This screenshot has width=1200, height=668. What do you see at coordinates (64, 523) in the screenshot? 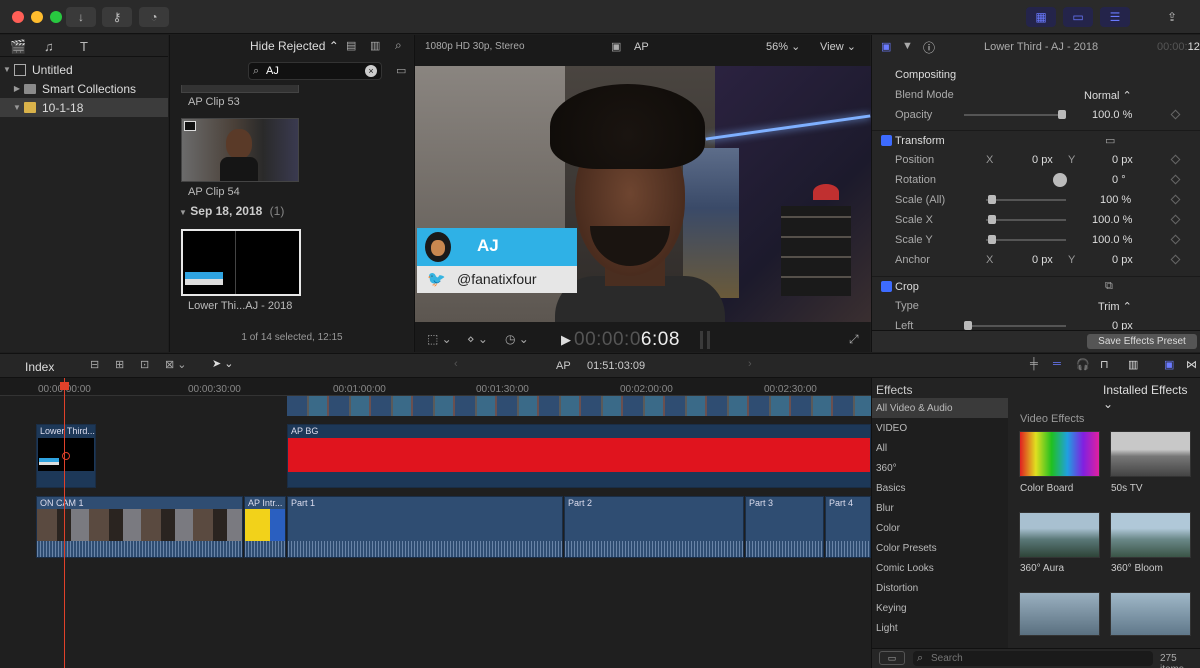
I see `playhead` at bounding box center [64, 523].